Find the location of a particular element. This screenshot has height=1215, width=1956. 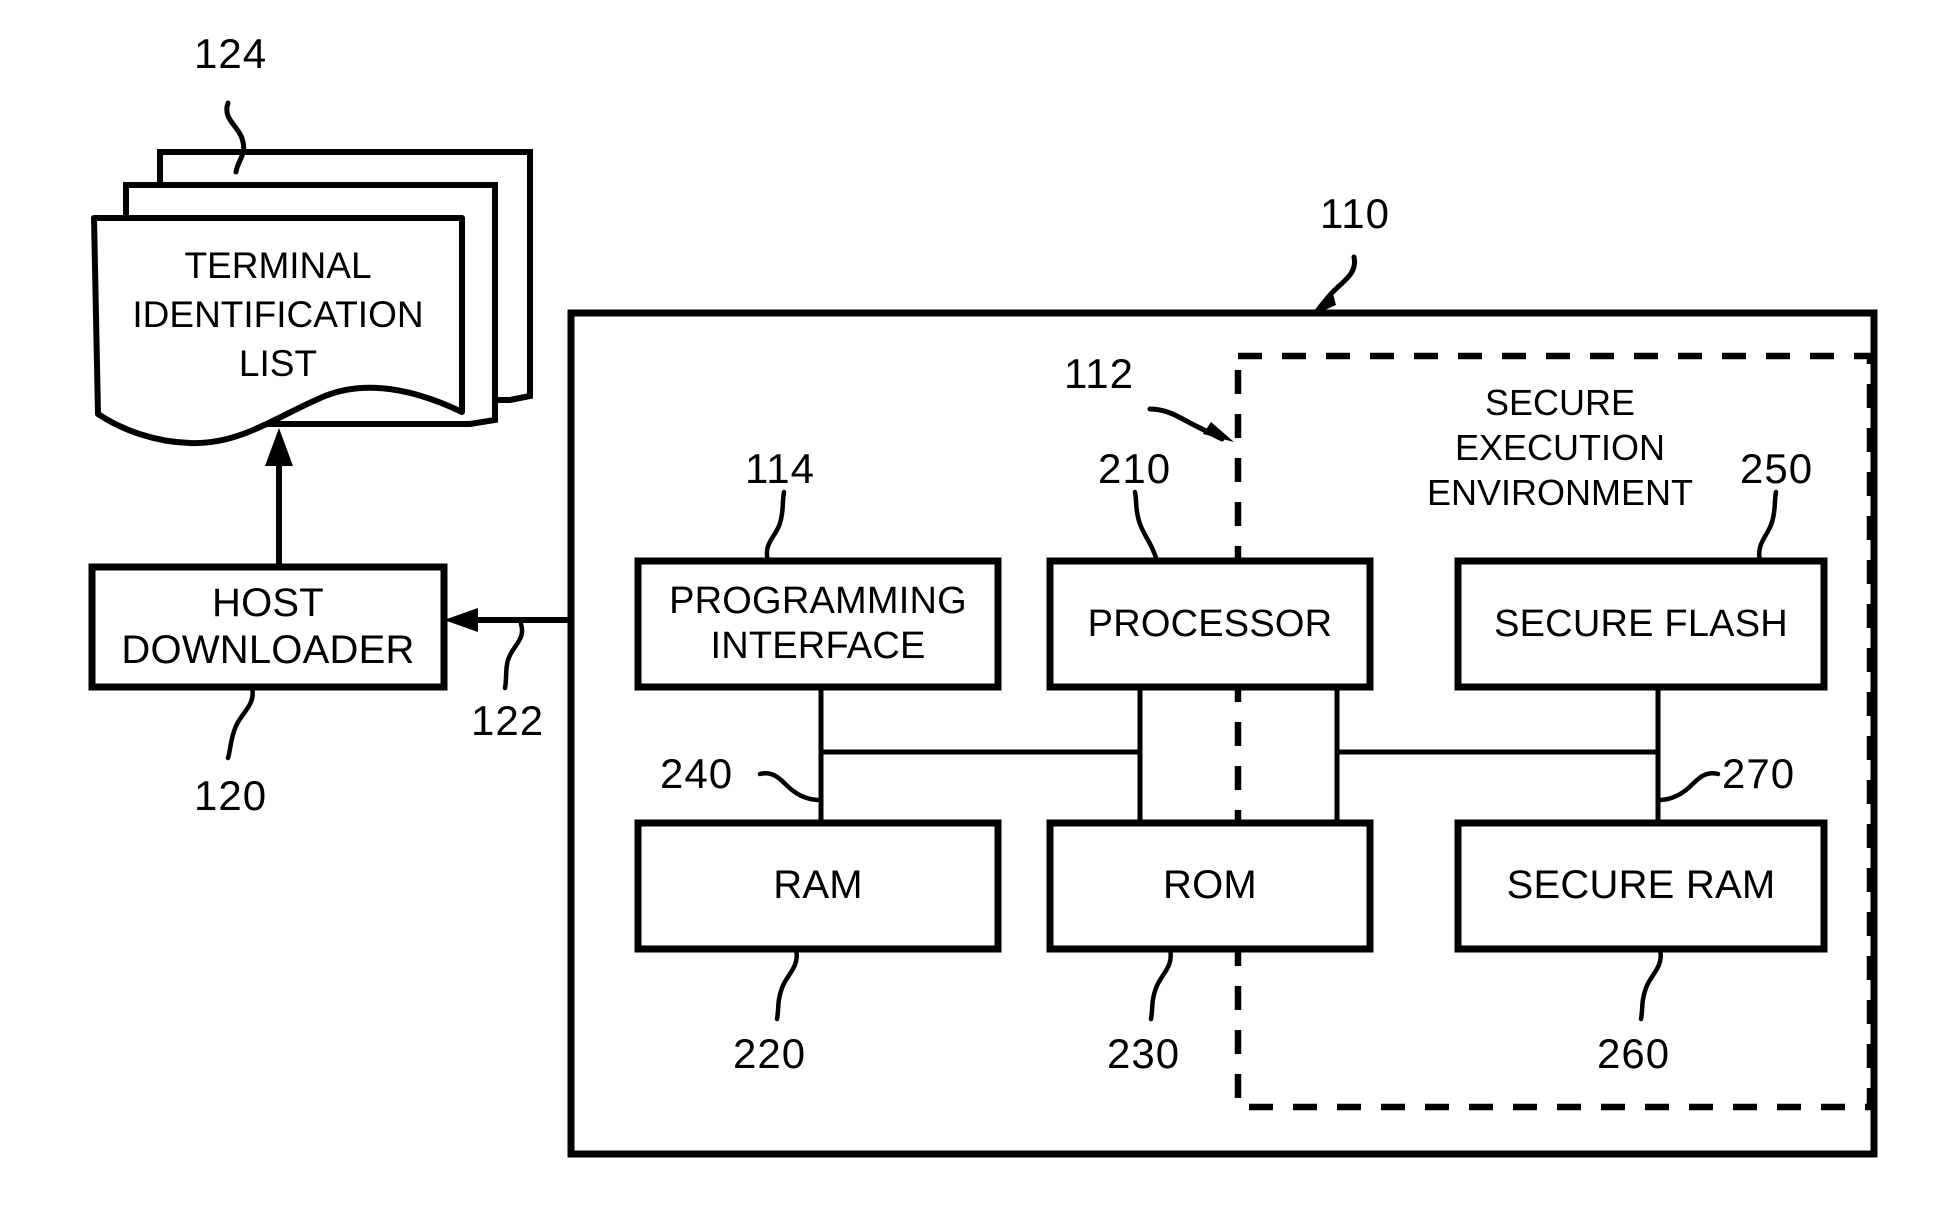

ref-240: 240 is located at coordinates (697, 773).